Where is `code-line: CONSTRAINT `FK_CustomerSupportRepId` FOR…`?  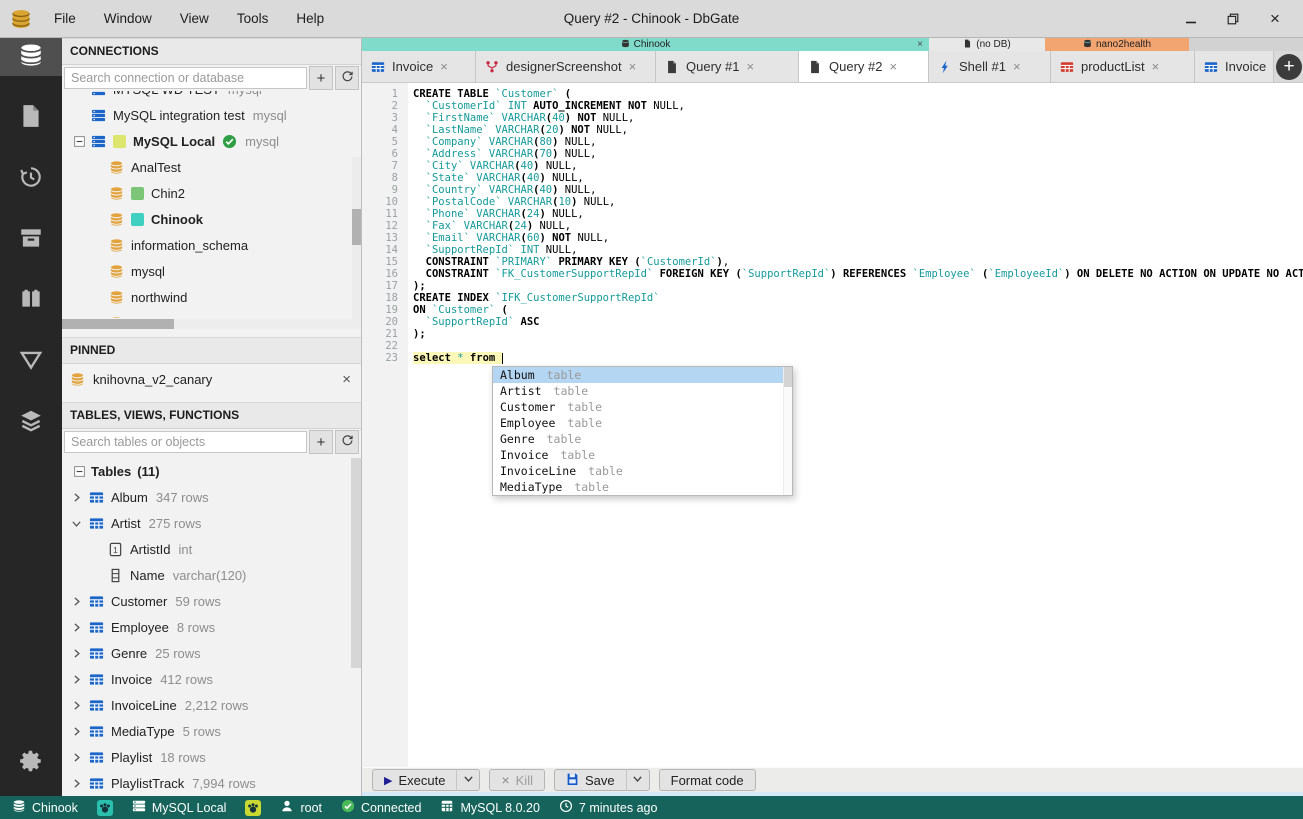
code-line: CONSTRAINT `FK_CustomerSupportRepId` FOR… is located at coordinates (858, 274).